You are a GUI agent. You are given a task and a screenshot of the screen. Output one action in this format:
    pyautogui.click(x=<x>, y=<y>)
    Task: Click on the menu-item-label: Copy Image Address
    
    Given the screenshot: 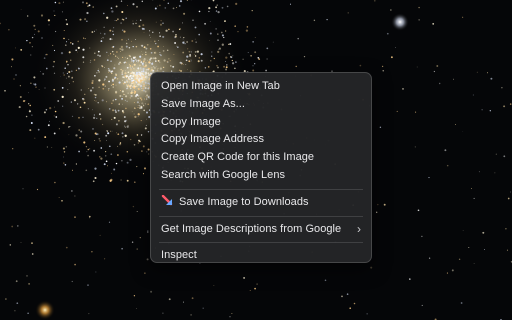 What is the action you would take?
    pyautogui.click(x=213, y=139)
    